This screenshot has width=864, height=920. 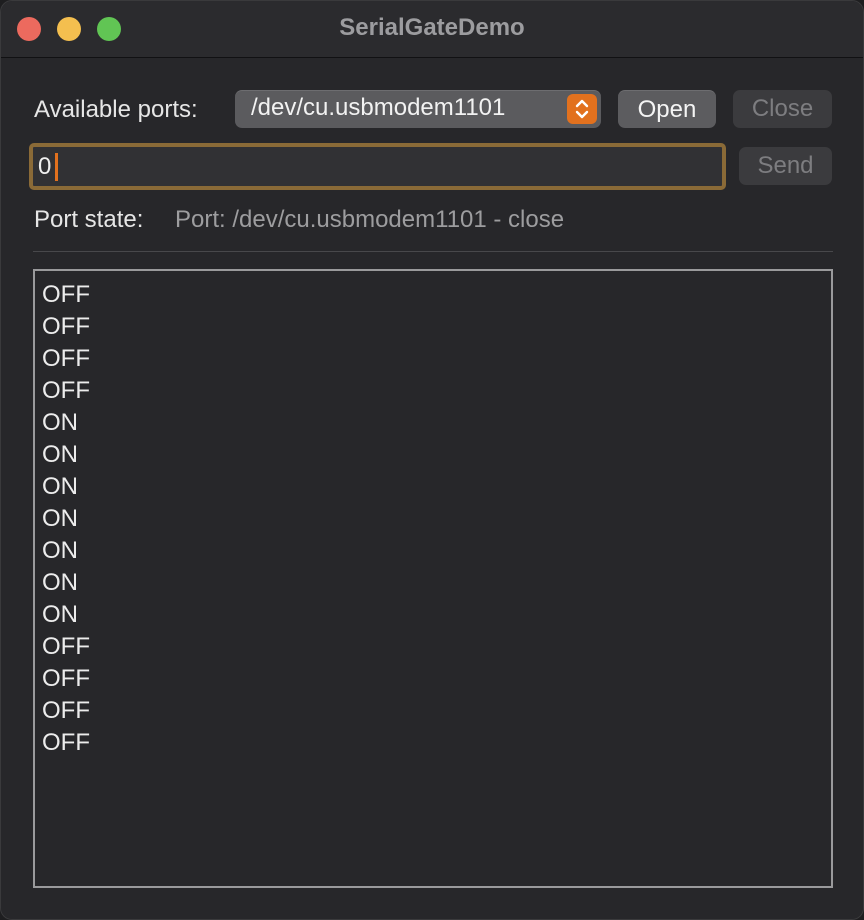 I want to click on send-input, so click(x=378, y=167).